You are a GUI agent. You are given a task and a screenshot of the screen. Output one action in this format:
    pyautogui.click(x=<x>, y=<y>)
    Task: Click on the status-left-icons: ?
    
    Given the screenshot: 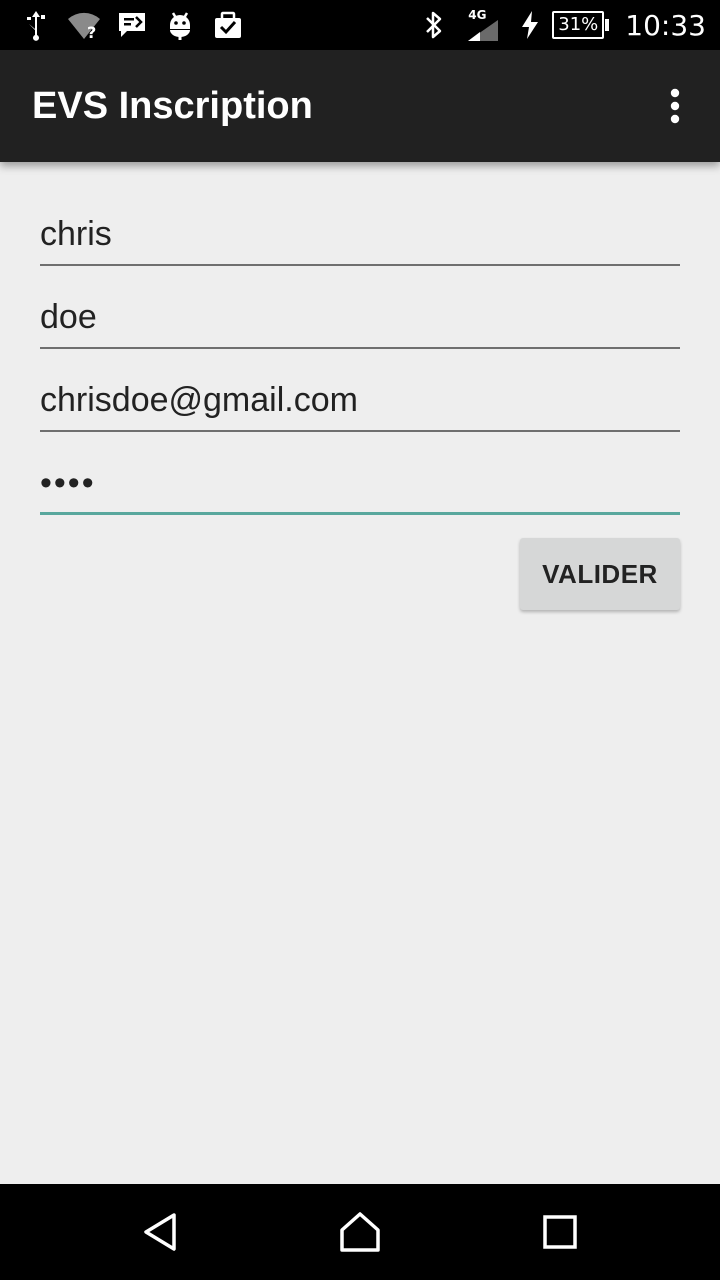 What is the action you would take?
    pyautogui.click(x=138, y=25)
    